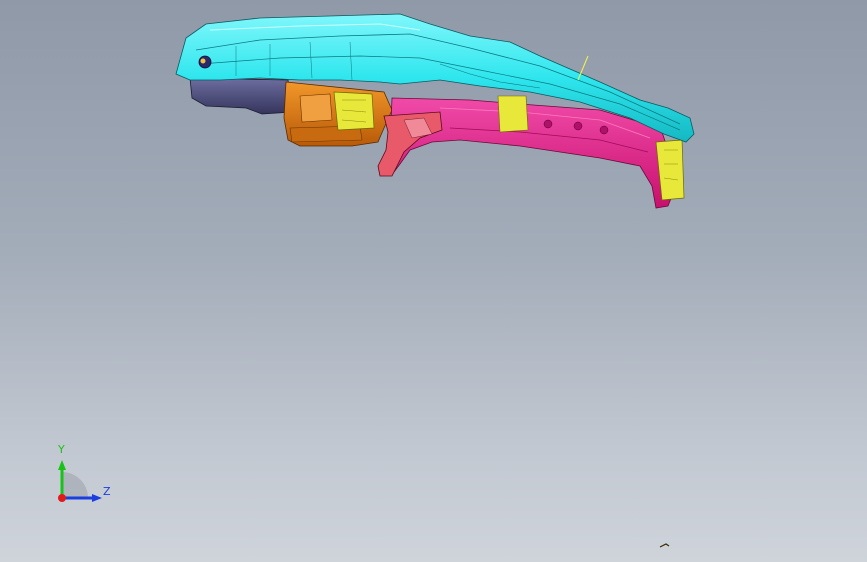  Describe the element at coordinates (107, 491) in the screenshot. I see `z-axis-label: Z` at that location.